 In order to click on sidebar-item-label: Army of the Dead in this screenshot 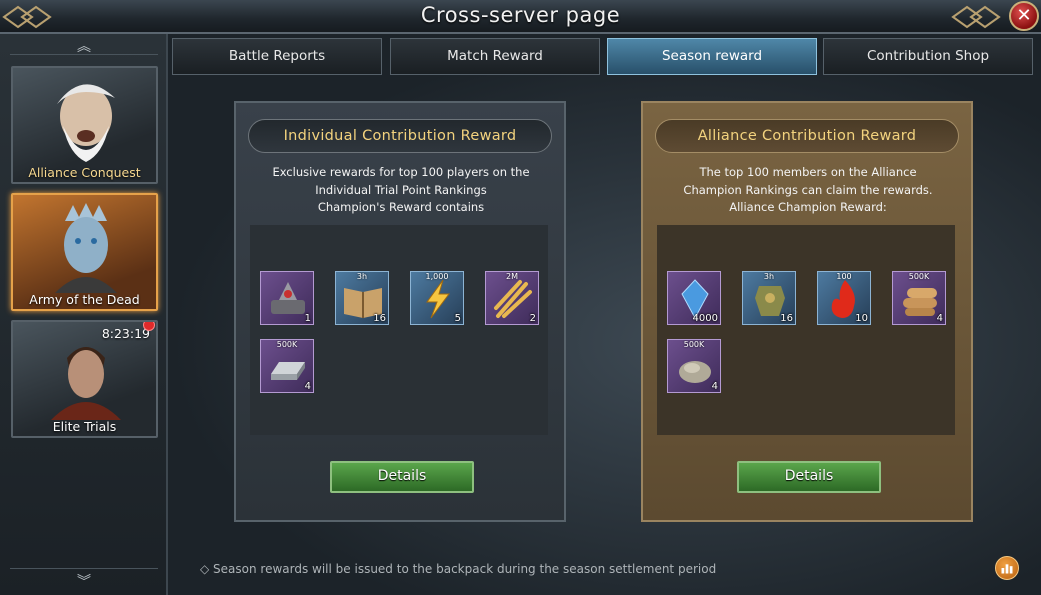, I will do `click(84, 299)`.